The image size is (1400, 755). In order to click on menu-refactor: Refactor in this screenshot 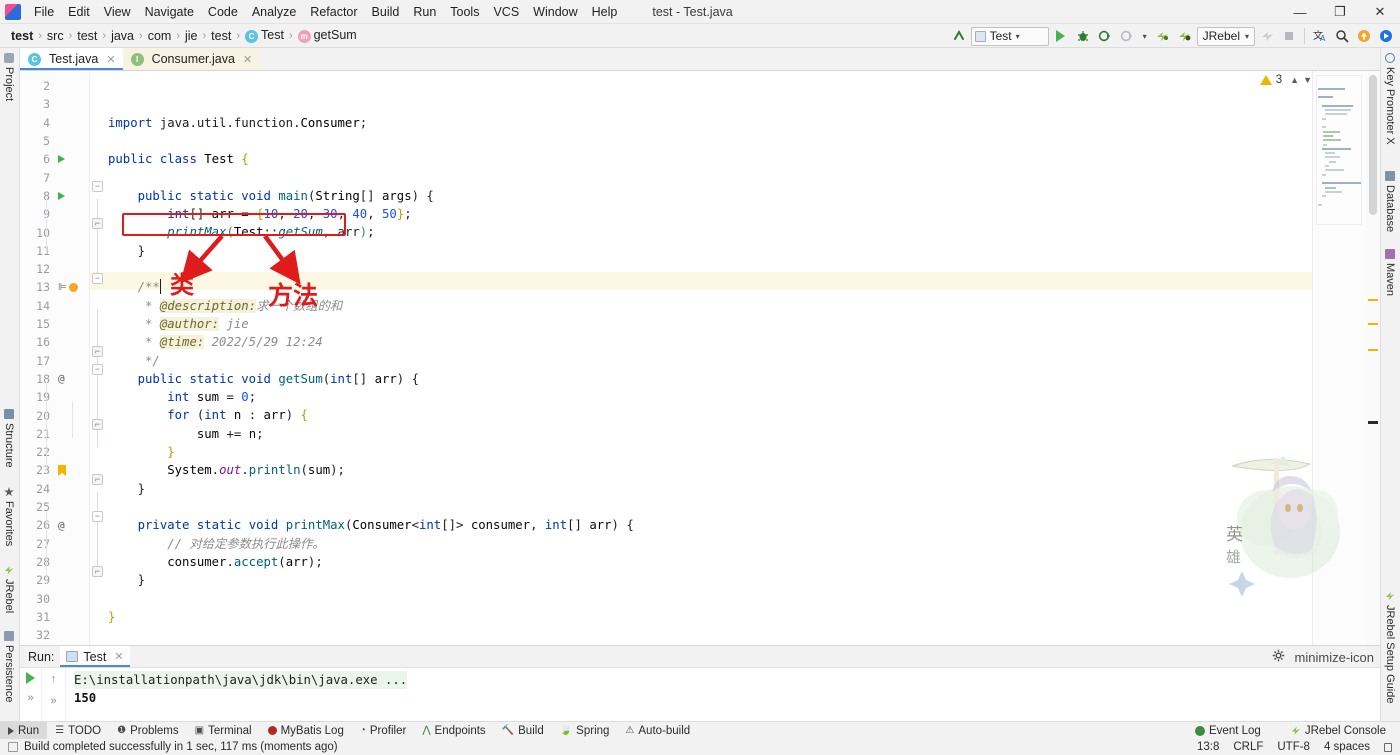, I will do `click(333, 12)`.